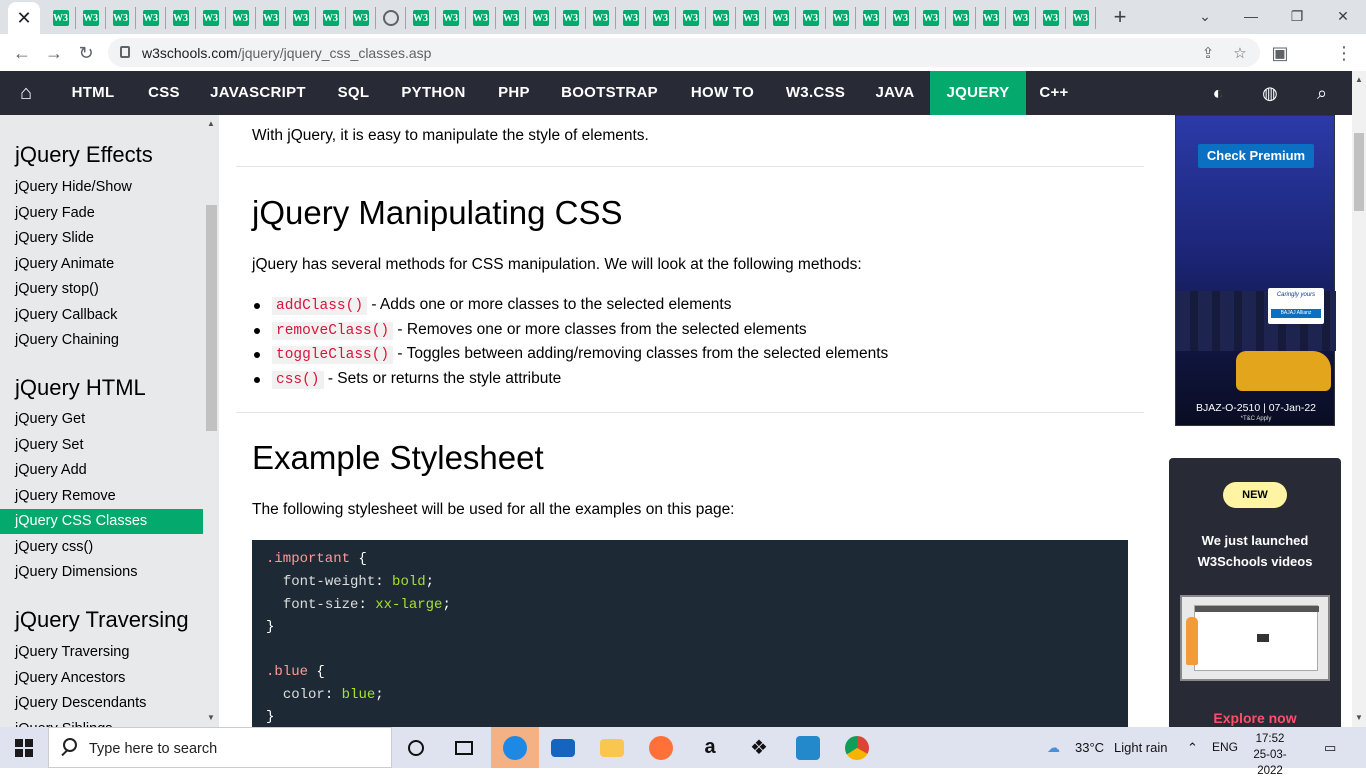  Describe the element at coordinates (86, 53) in the screenshot. I see `reload-icon: ↻` at that location.